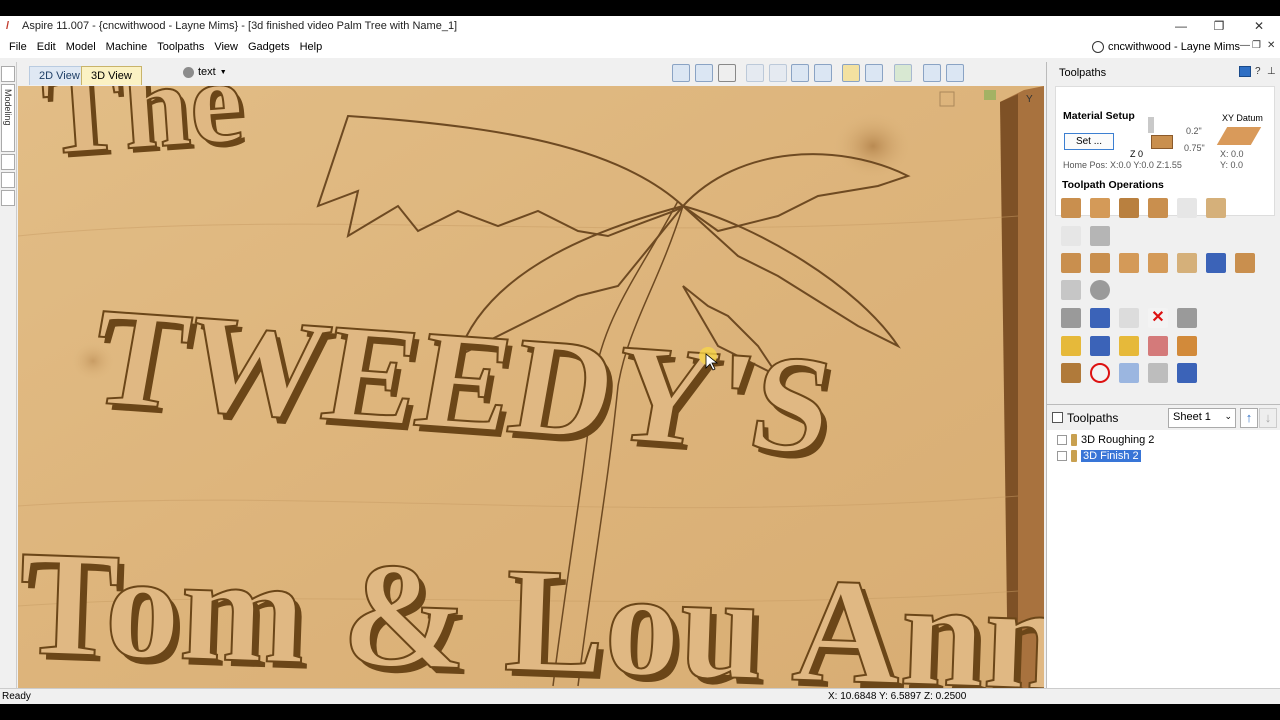 The width and height of the screenshot is (1280, 720). What do you see at coordinates (1071, 346) in the screenshot?
I see `preview-toolpaths-icon` at bounding box center [1071, 346].